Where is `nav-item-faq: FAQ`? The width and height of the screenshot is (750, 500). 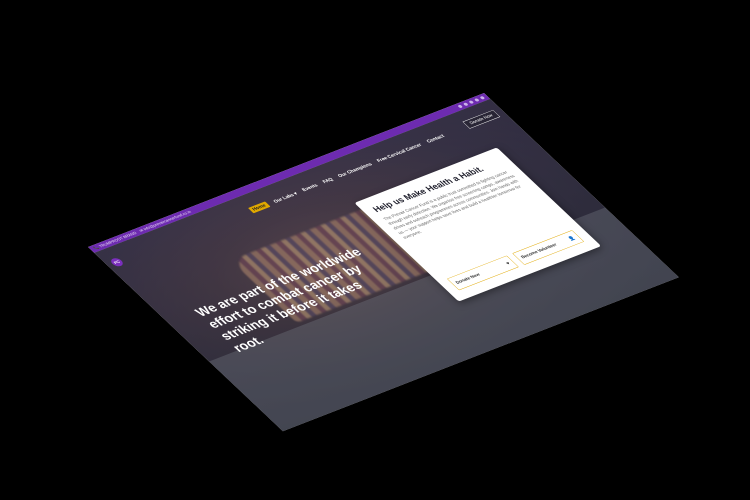 nav-item-faq: FAQ is located at coordinates (327, 180).